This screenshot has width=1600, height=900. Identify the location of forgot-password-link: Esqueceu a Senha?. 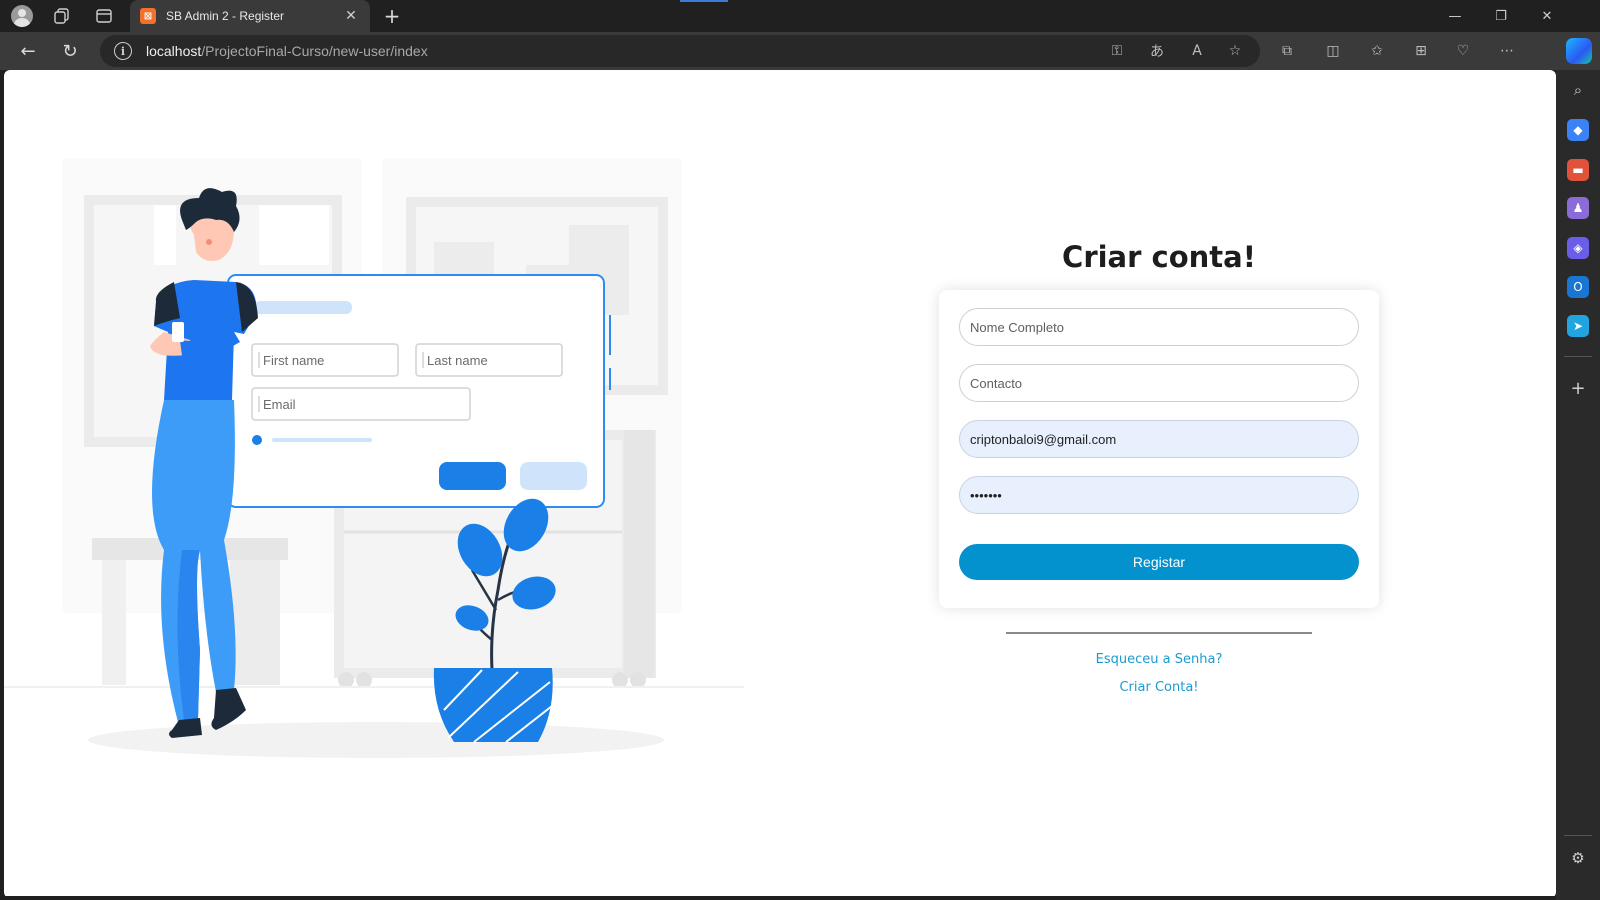
(1159, 659).